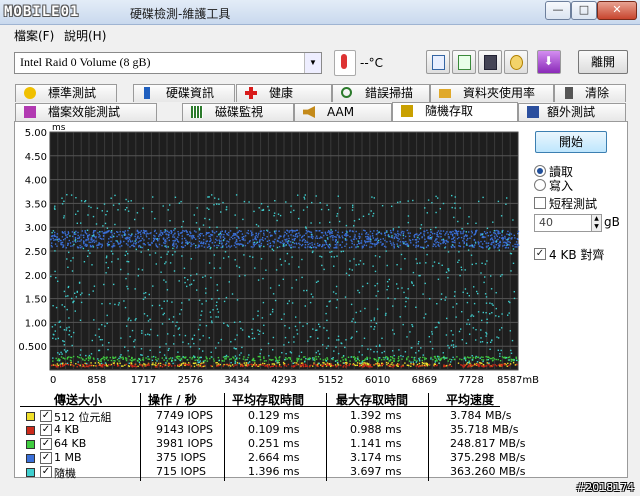 The height and width of the screenshot is (496, 640). Describe the element at coordinates (571, 142) in the screenshot. I see `start-button: 開始` at that location.